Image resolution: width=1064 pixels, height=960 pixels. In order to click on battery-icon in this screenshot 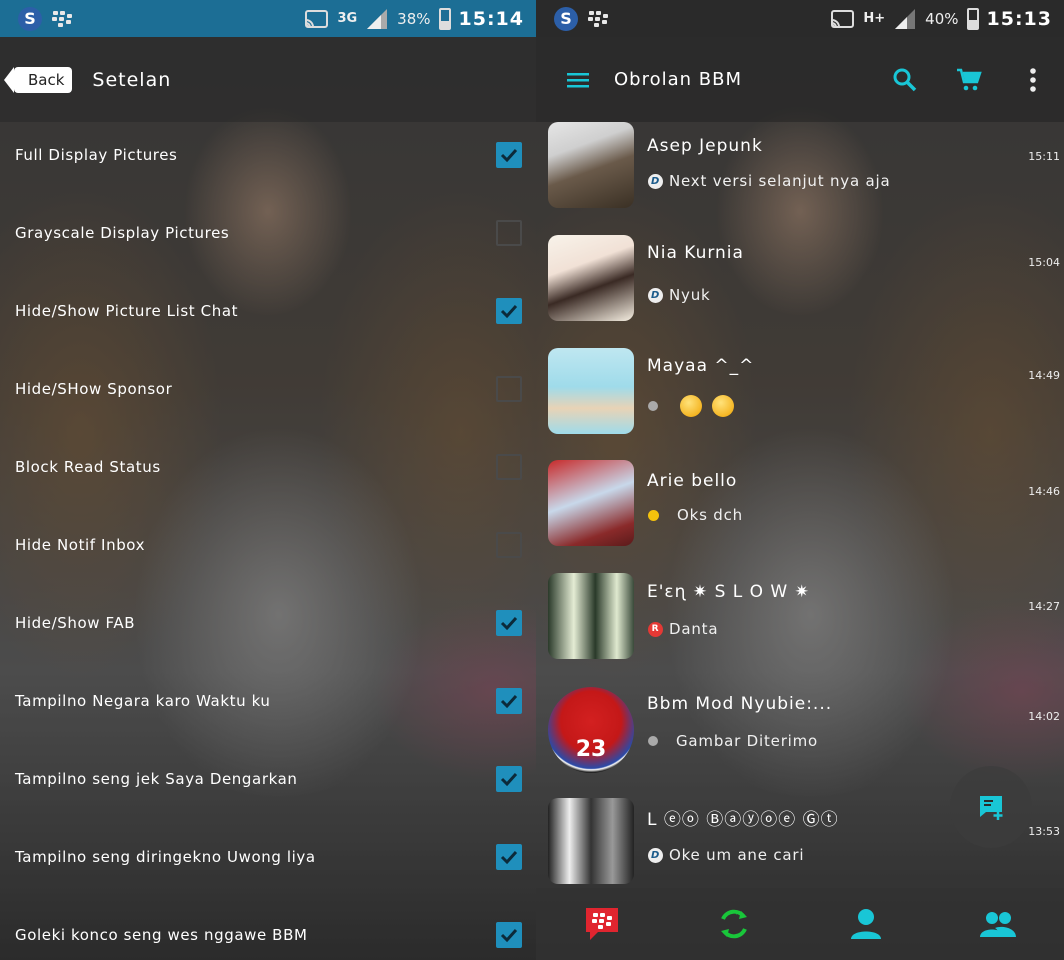, I will do `click(444, 18)`.